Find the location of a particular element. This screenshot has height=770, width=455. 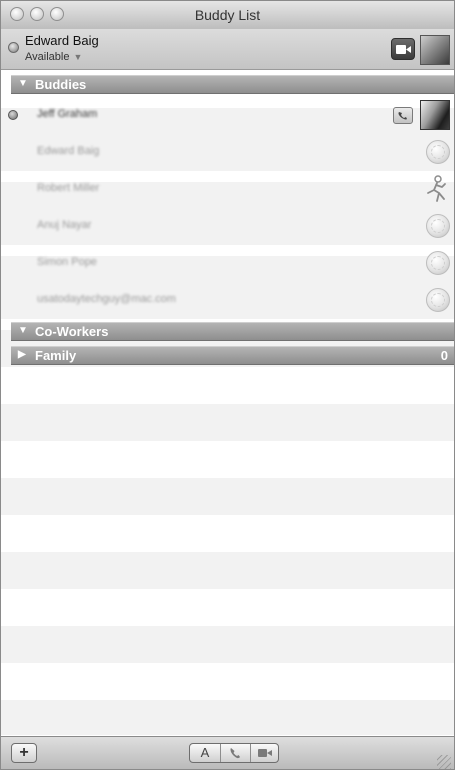

buddy-row: Edward Baig is located at coordinates (227, 152).